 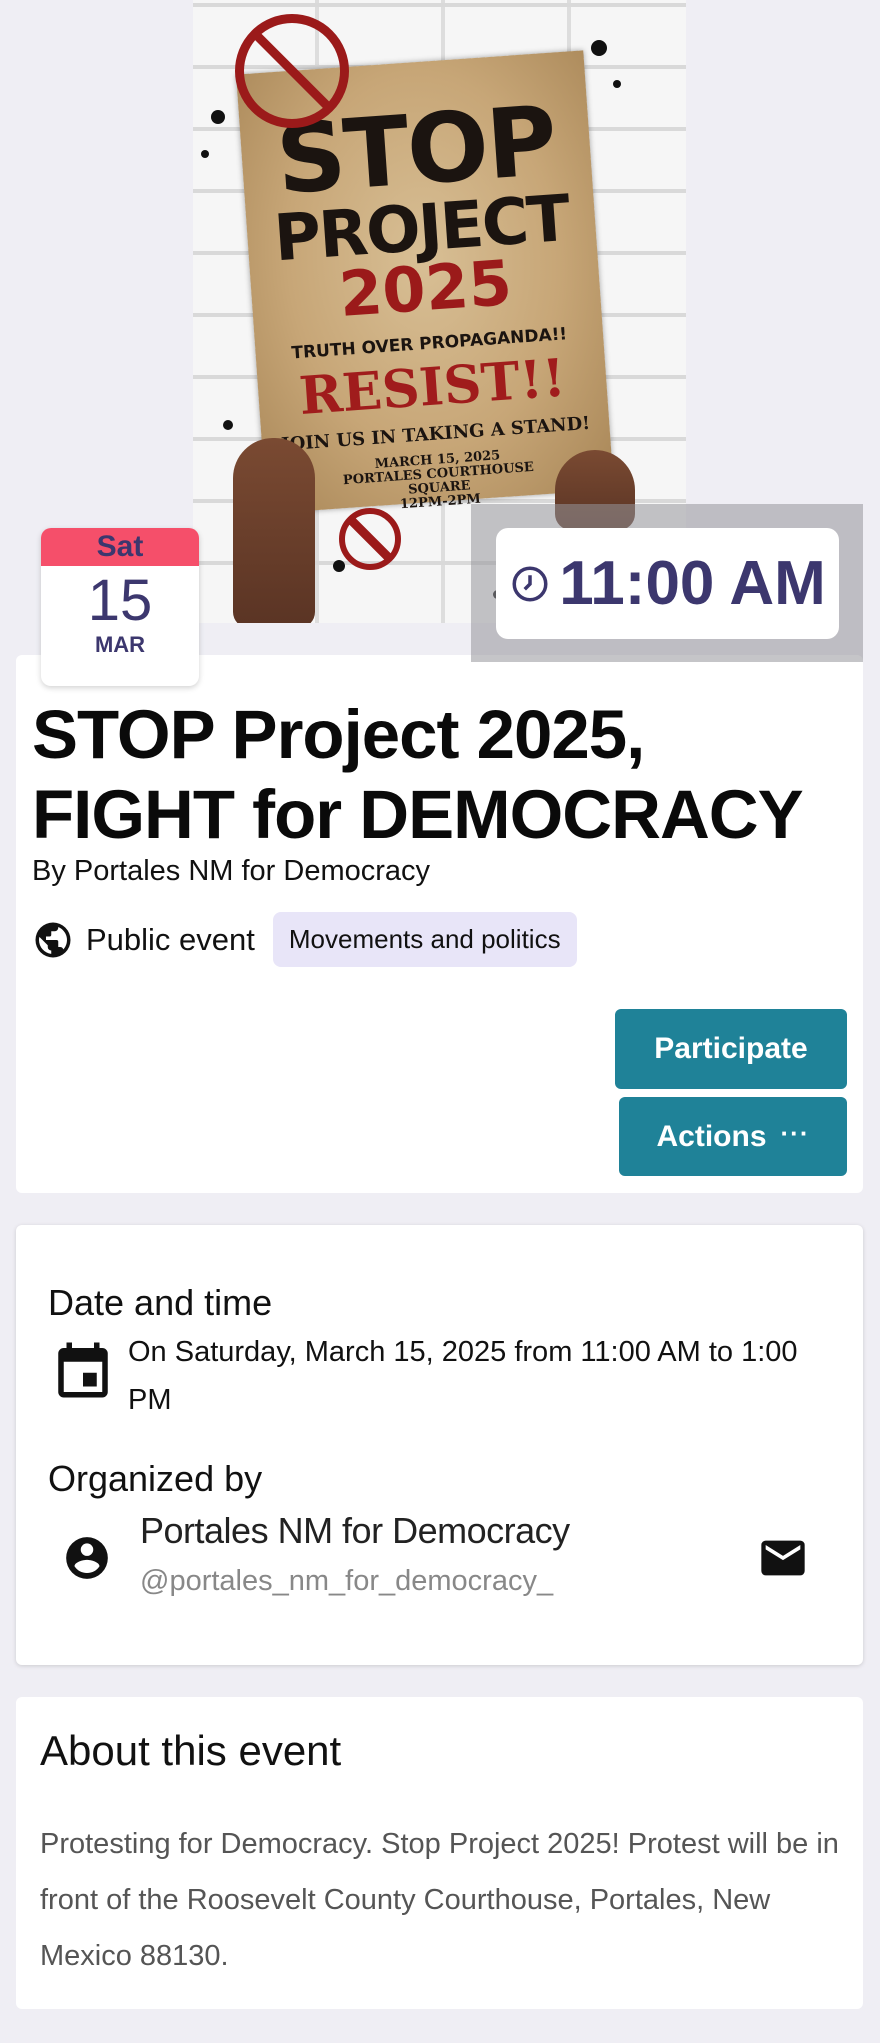 I want to click on time-overlay: 11:00 AM, so click(x=667, y=583).